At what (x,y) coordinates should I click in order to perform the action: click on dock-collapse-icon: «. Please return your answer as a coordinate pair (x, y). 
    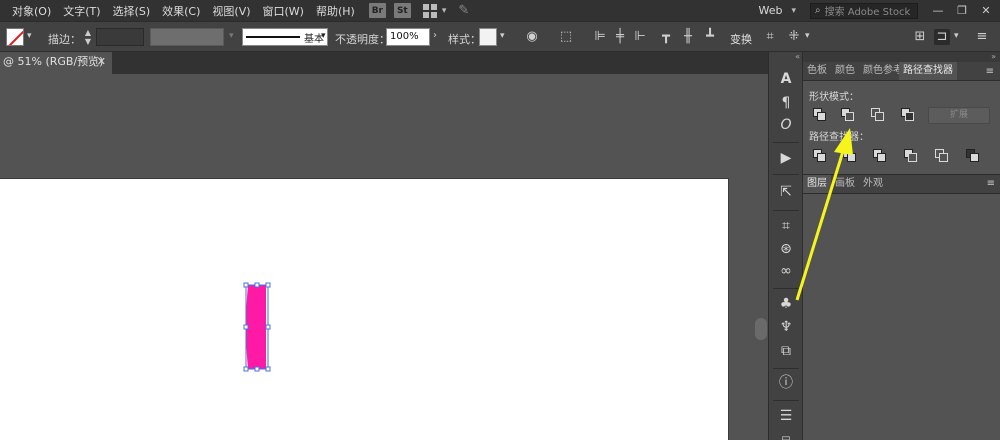
    Looking at the image, I should click on (785, 58).